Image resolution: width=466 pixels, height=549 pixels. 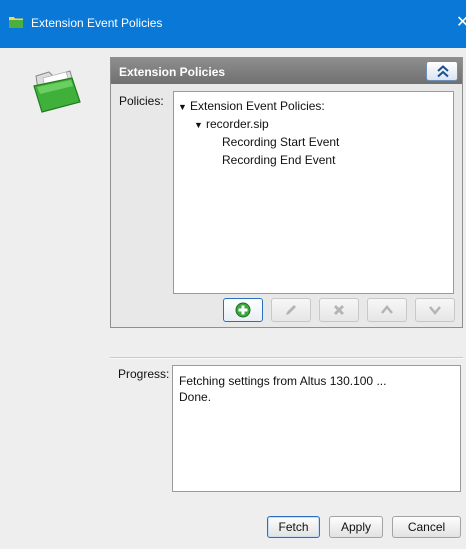 I want to click on tree-item-label: Extension Event Policies:, so click(x=257, y=106).